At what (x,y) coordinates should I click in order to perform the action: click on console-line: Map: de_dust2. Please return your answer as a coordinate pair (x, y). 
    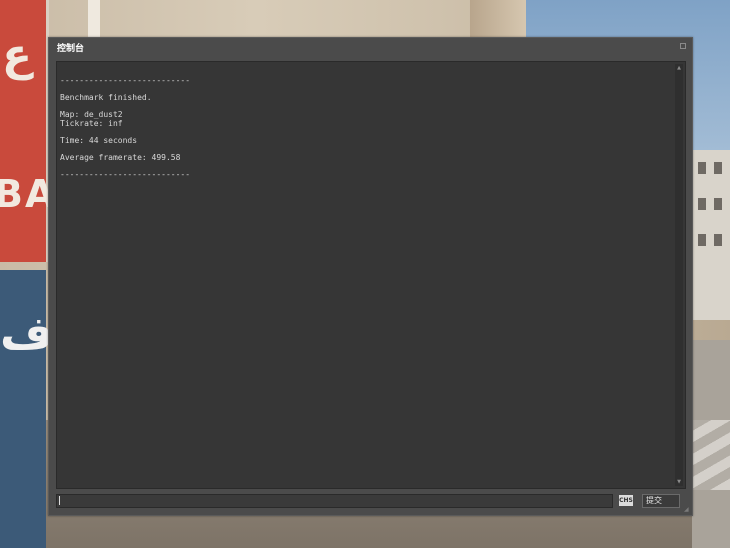
    Looking at the image, I should click on (91, 114).